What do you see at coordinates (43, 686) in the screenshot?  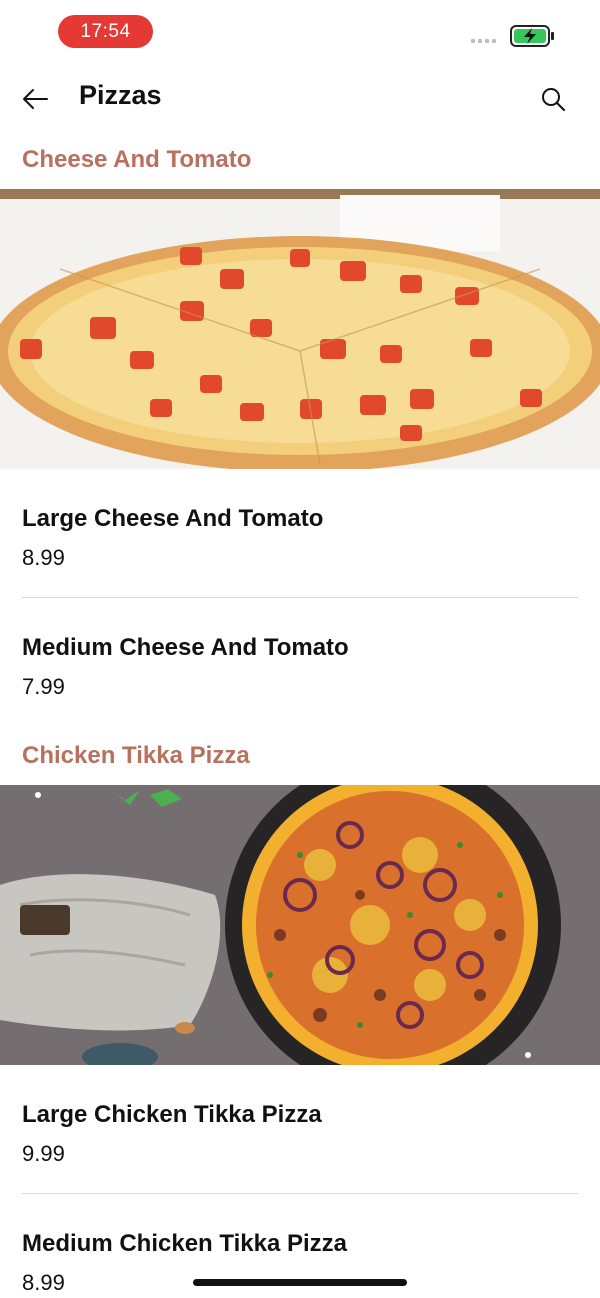 I see `item-price: 7.99` at bounding box center [43, 686].